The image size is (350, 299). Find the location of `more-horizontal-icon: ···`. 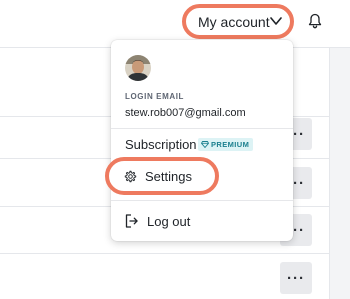

more-horizontal-icon: ··· is located at coordinates (296, 278).